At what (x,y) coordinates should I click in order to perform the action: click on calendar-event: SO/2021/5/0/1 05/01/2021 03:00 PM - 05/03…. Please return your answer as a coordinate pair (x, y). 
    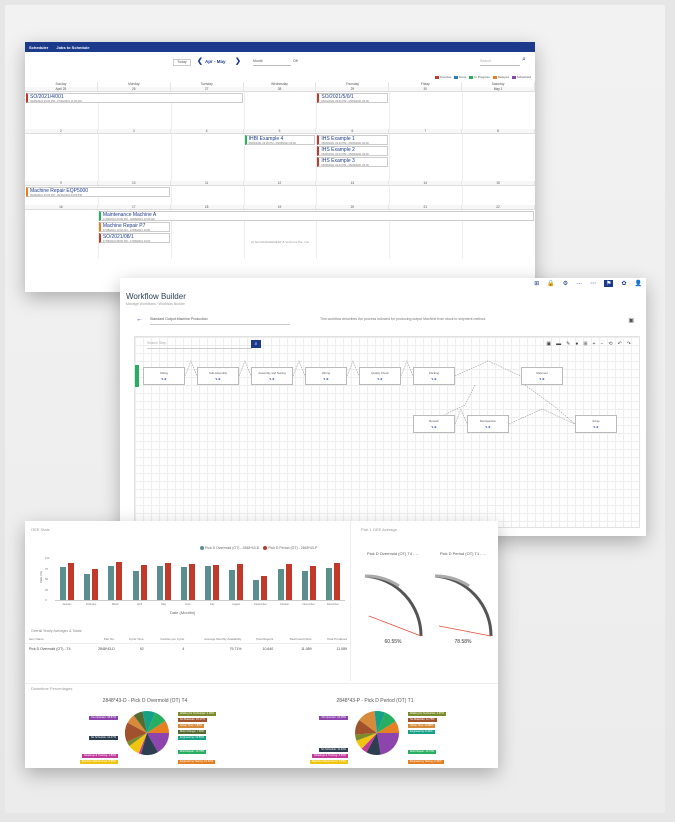
    Looking at the image, I should click on (353, 98).